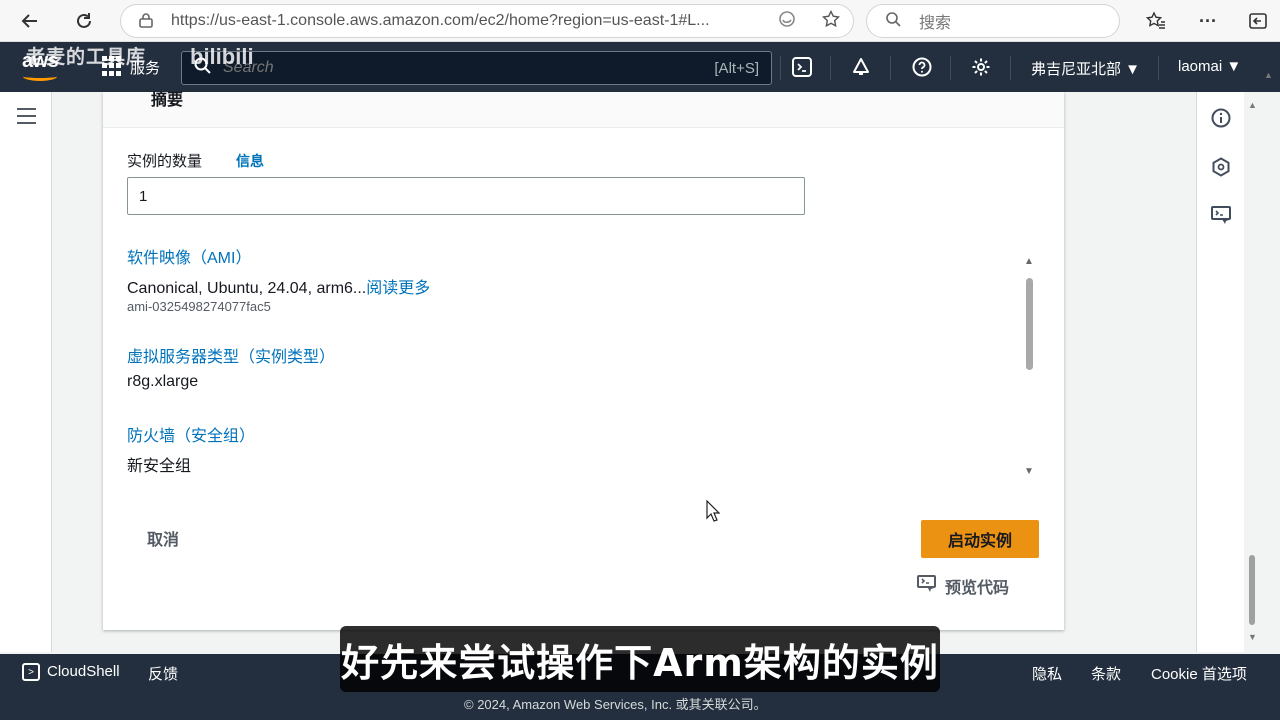  Describe the element at coordinates (150, 21) in the screenshot. I see `lock-icon` at that location.